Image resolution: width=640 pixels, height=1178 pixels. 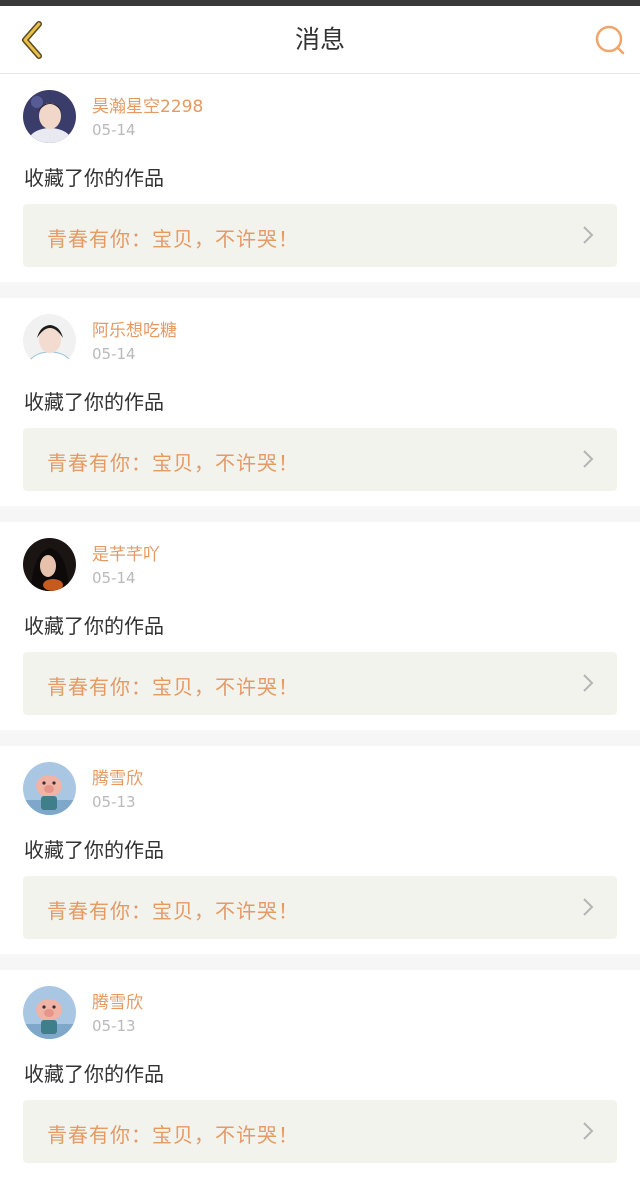 I want to click on top-nav-bar: 消息, so click(x=320, y=40).